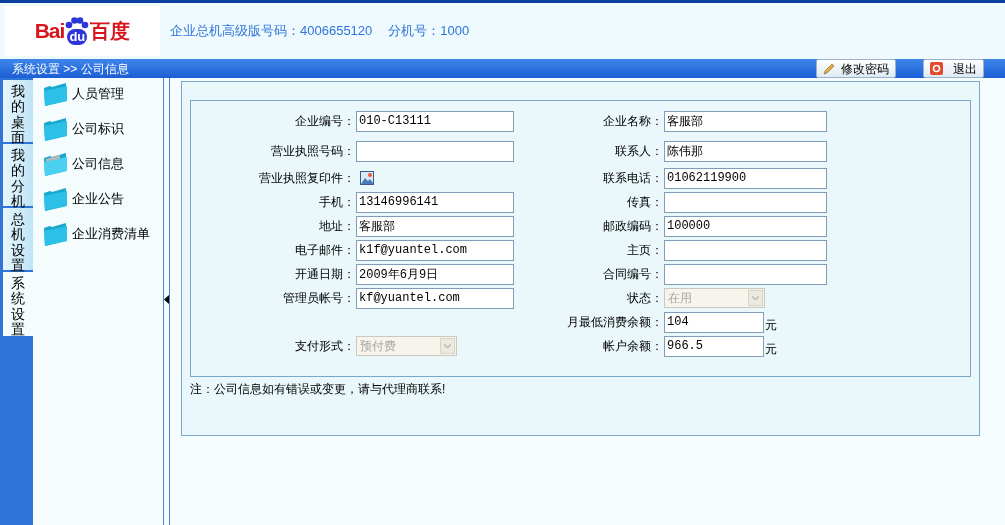 This screenshot has height=525, width=1005. What do you see at coordinates (435, 298) in the screenshot?
I see `input-field: kf@yuantel.com` at bounding box center [435, 298].